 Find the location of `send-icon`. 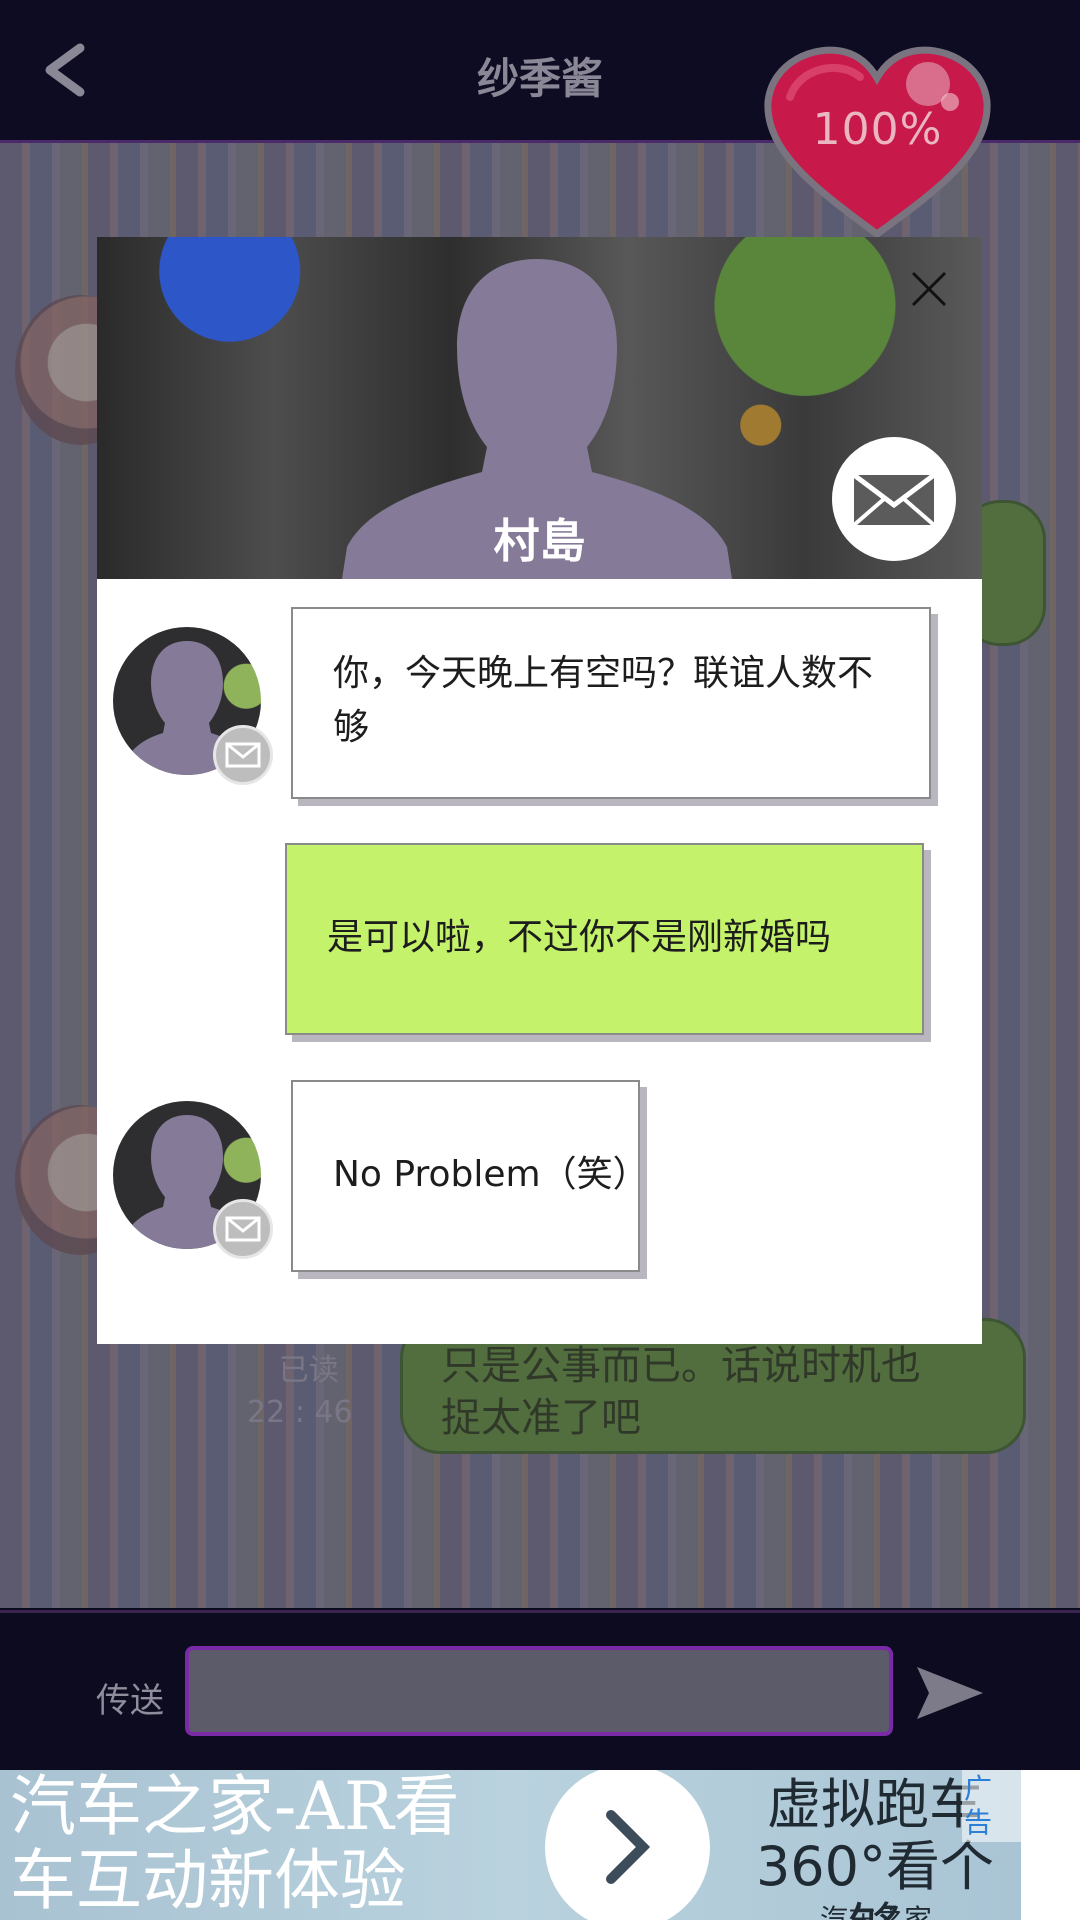

send-icon is located at coordinates (950, 1693).